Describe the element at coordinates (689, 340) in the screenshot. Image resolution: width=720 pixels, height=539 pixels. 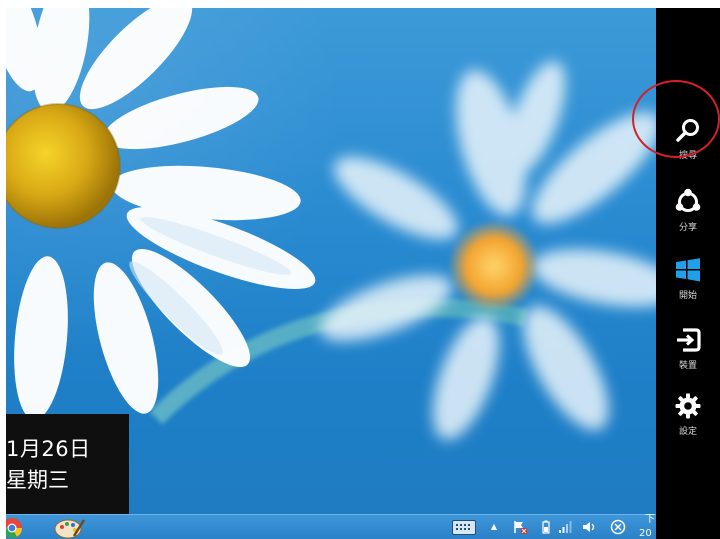
I see `devices-icon` at that location.